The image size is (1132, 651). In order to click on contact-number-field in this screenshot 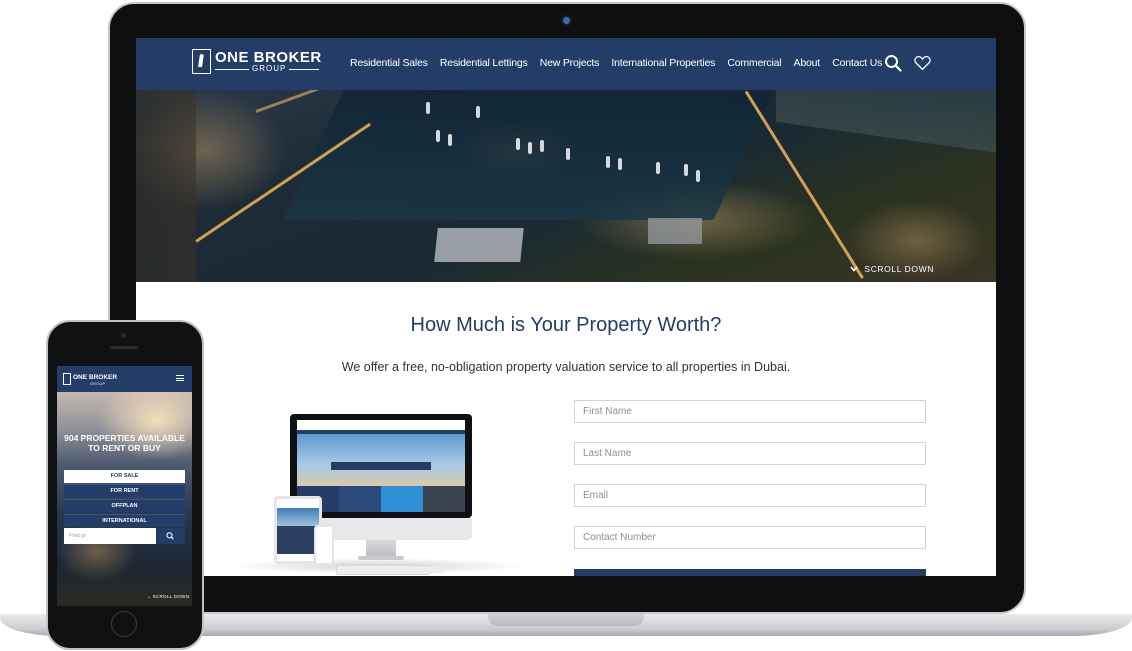, I will do `click(750, 537)`.